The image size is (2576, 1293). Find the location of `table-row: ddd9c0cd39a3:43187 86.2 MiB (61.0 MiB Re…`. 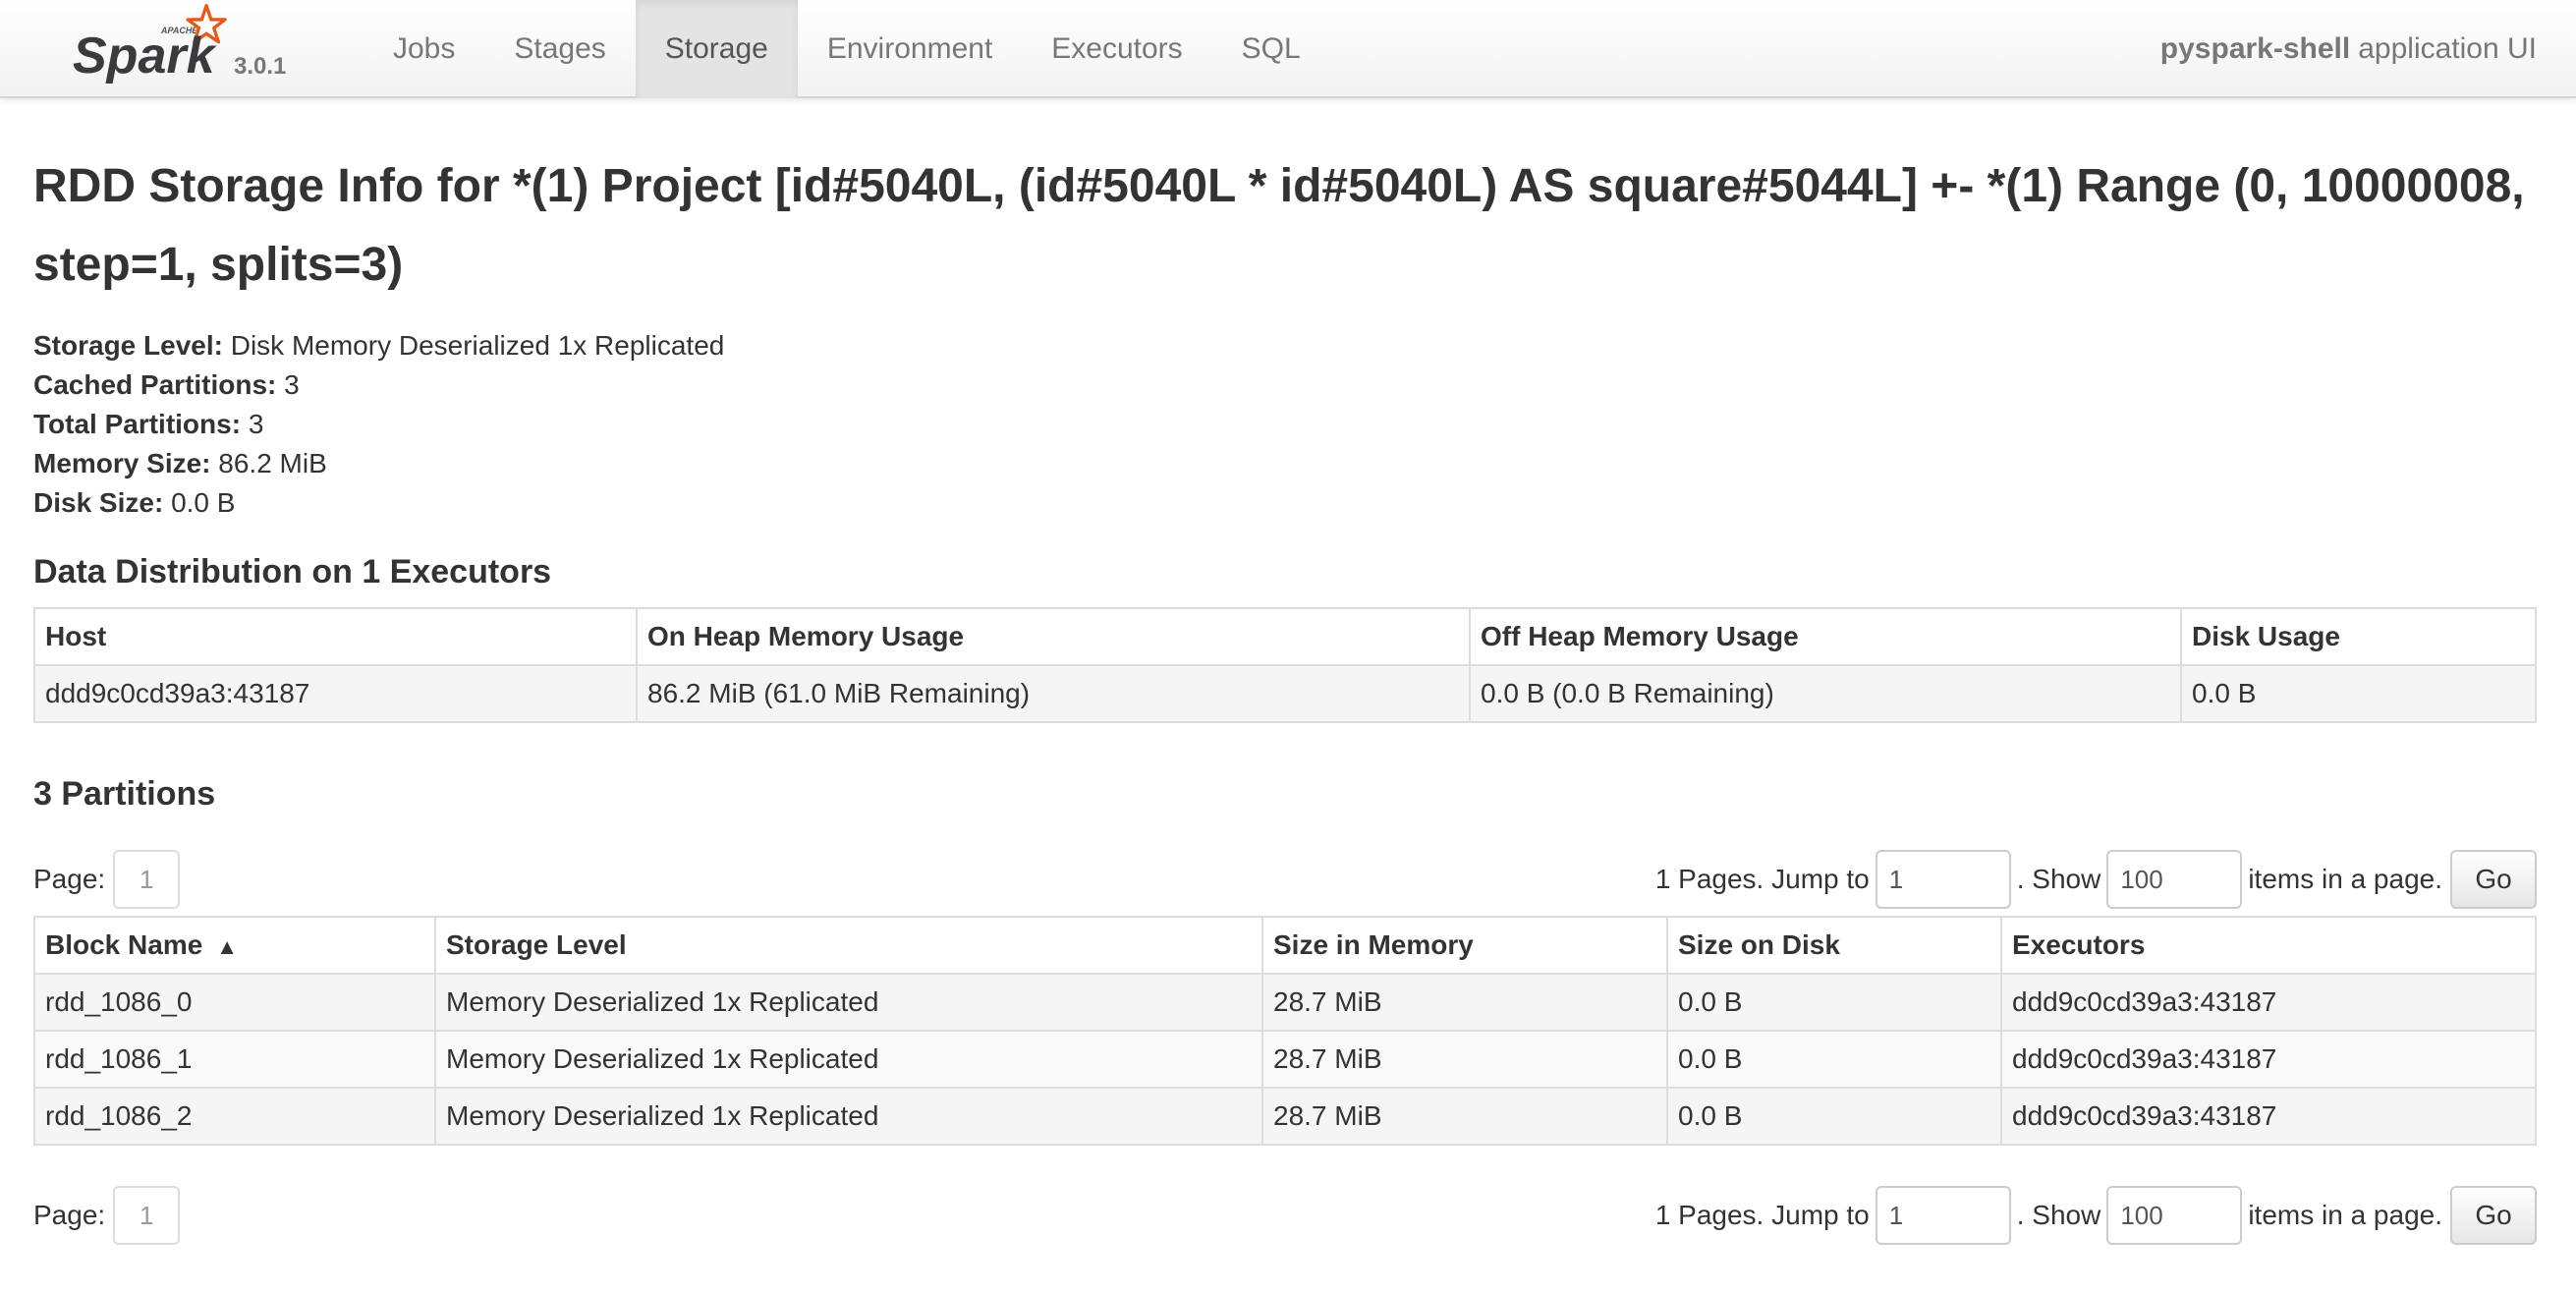

table-row: ddd9c0cd39a3:43187 86.2 MiB (61.0 MiB Re… is located at coordinates (1285, 693).